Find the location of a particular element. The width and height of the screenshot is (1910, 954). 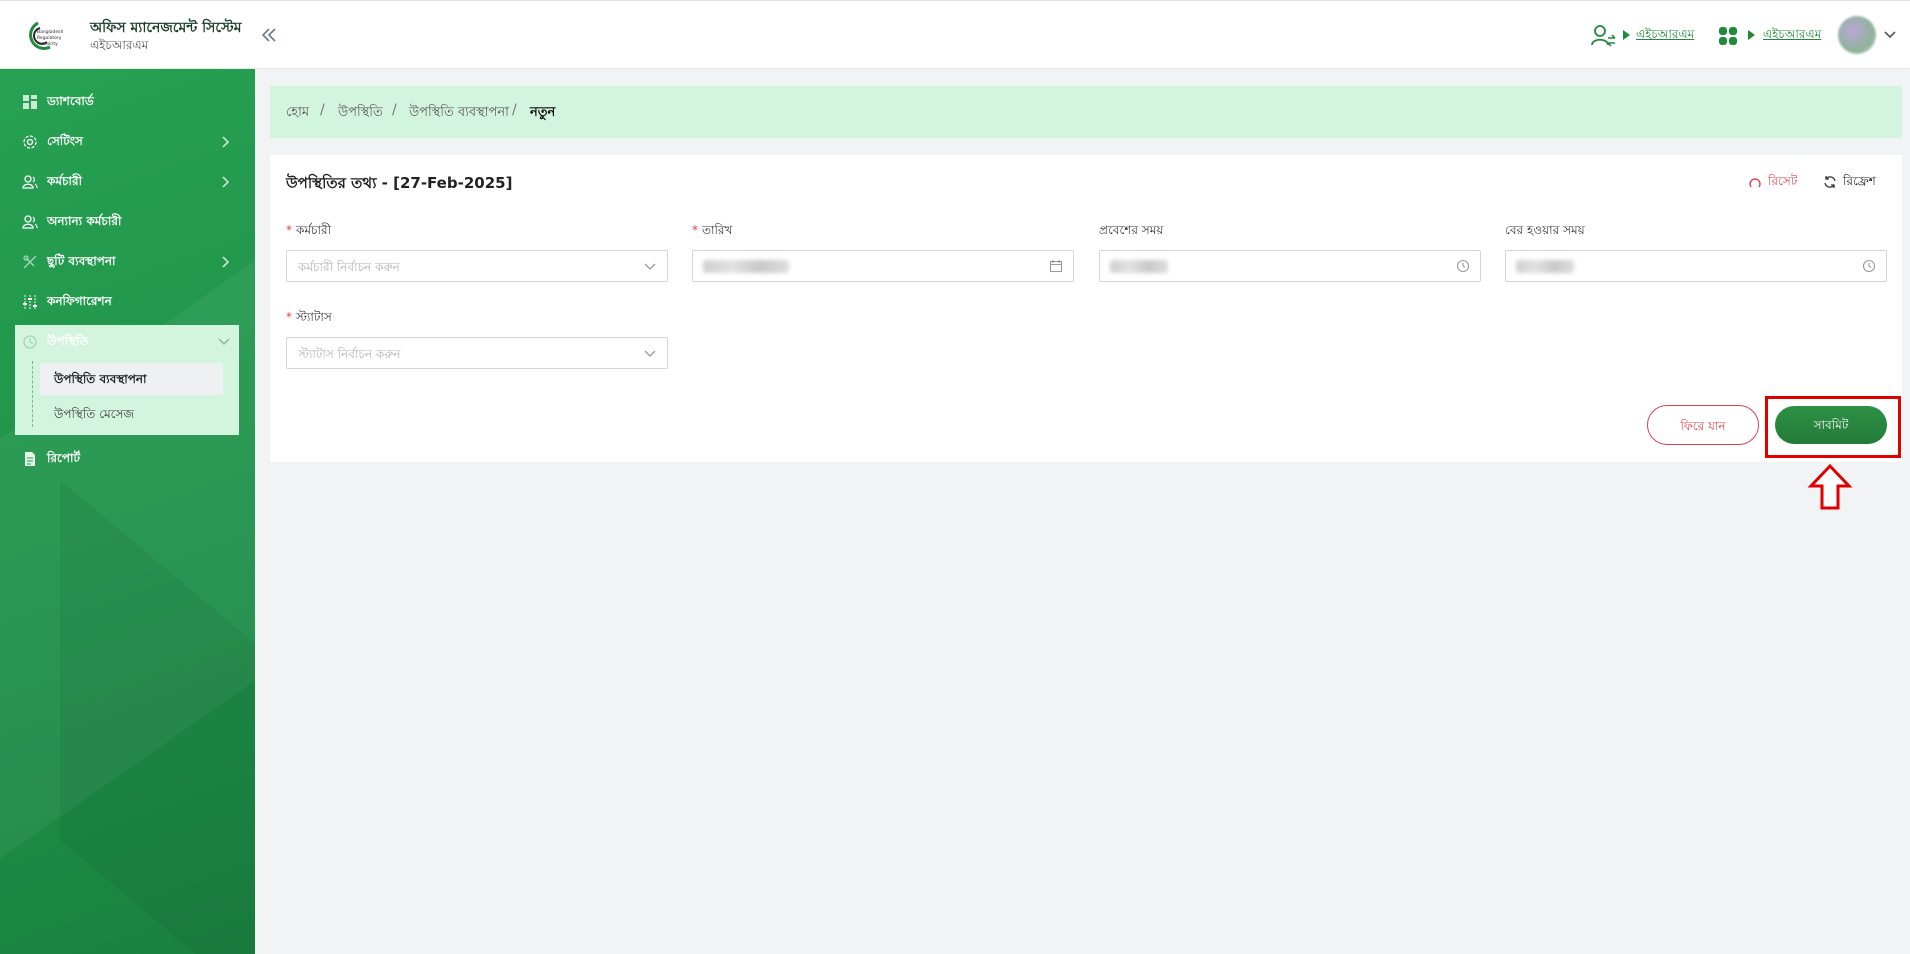

annotation-arrow-up-icon is located at coordinates (1830, 486).